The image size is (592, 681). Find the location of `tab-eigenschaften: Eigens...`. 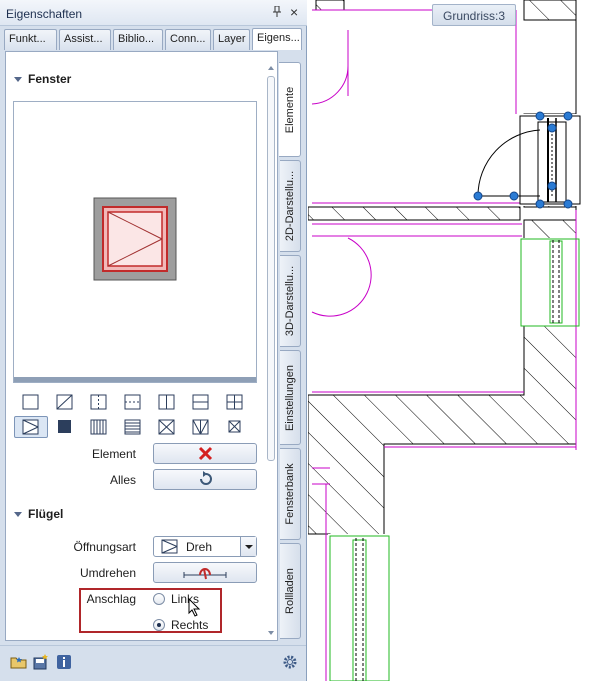

tab-eigenschaften: Eigens... is located at coordinates (277, 39).